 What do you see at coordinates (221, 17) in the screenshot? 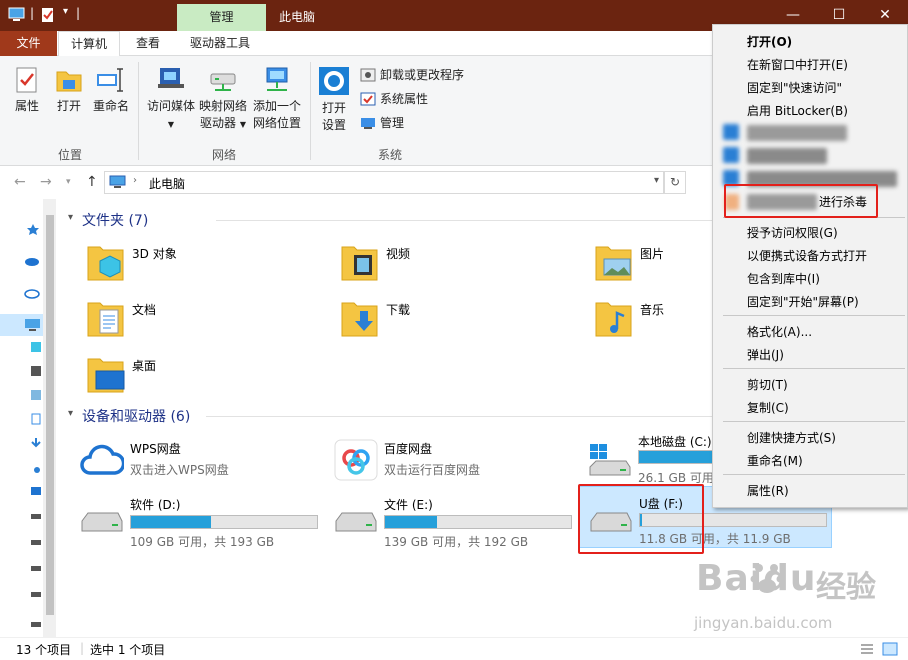
I see `tab-manage-context: 管理` at bounding box center [221, 17].